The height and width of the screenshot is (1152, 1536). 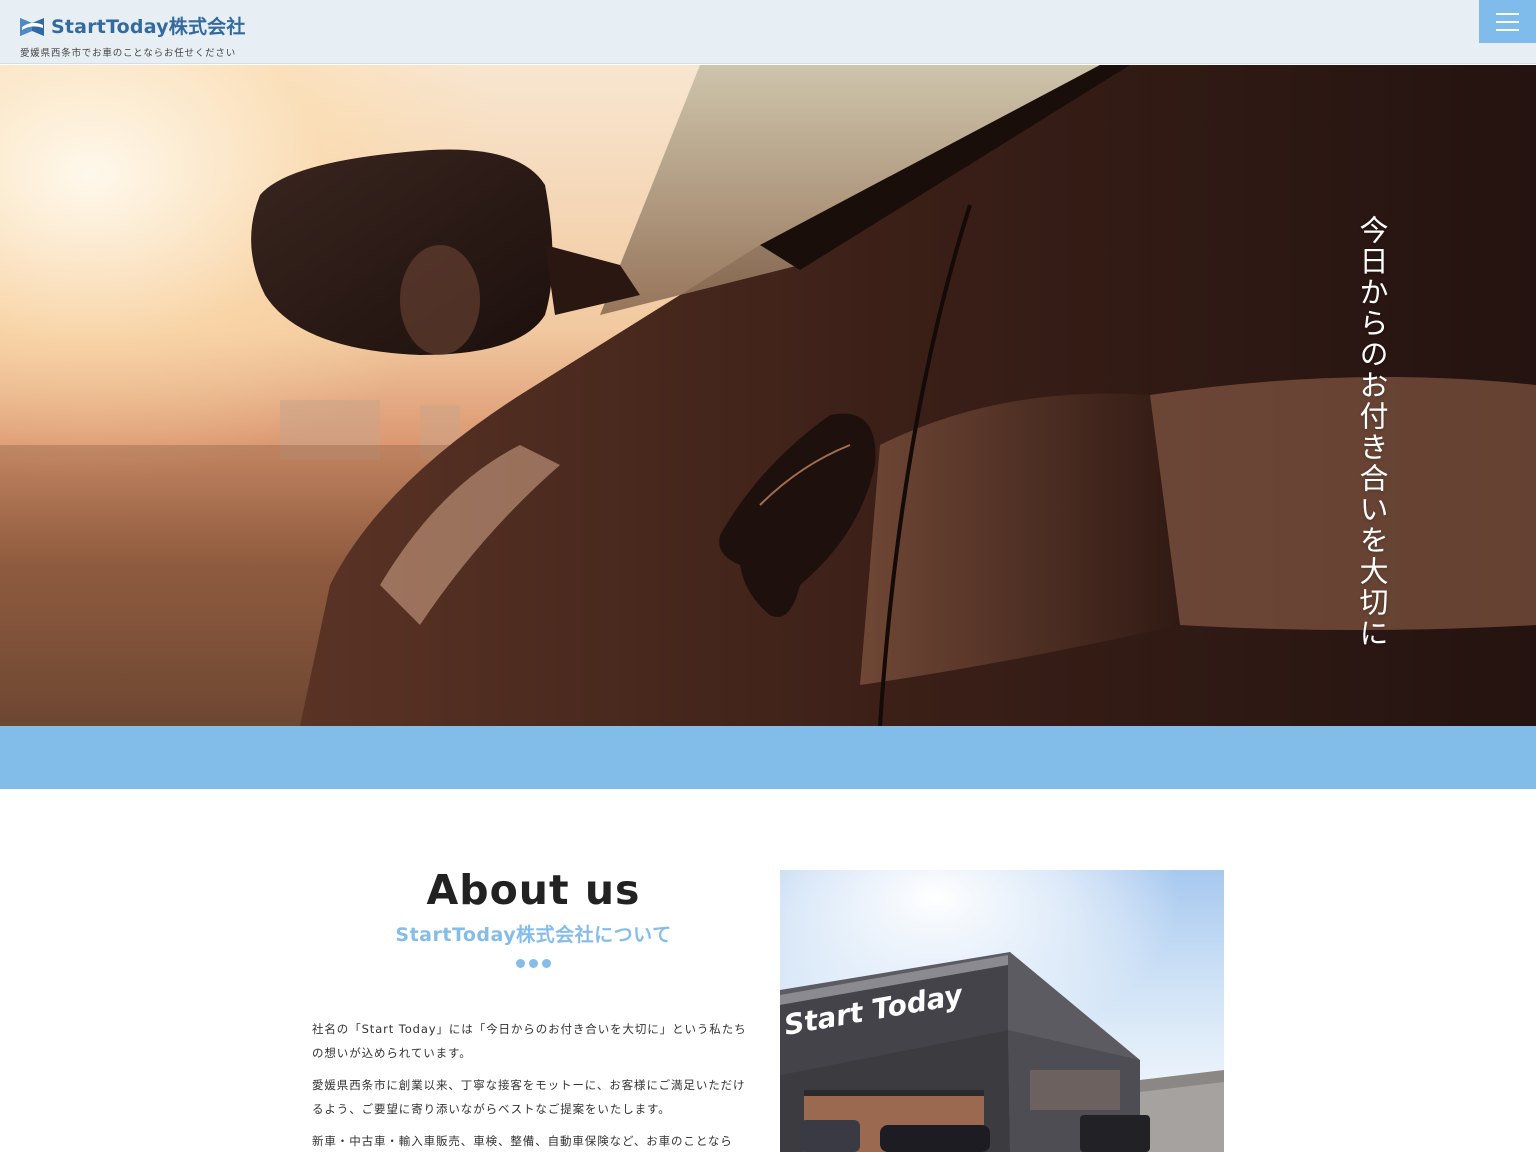 What do you see at coordinates (148, 27) in the screenshot?
I see `logo-text: StartToday株式会社` at bounding box center [148, 27].